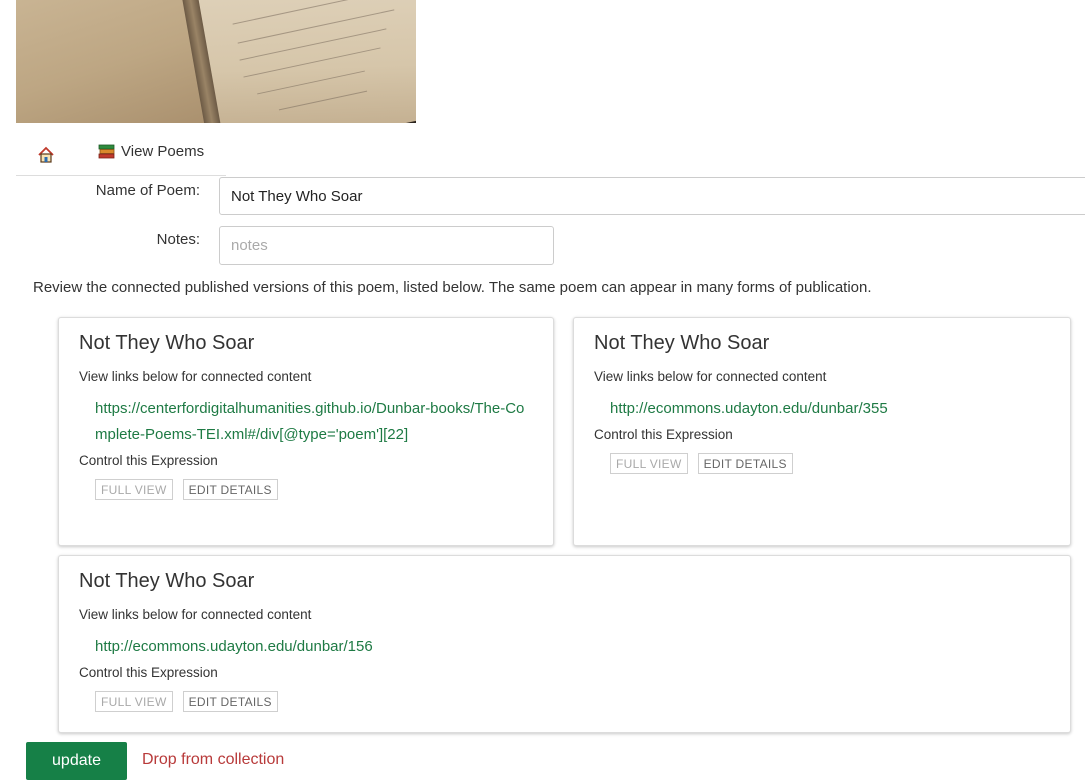  What do you see at coordinates (386, 245) in the screenshot?
I see `notes-input` at bounding box center [386, 245].